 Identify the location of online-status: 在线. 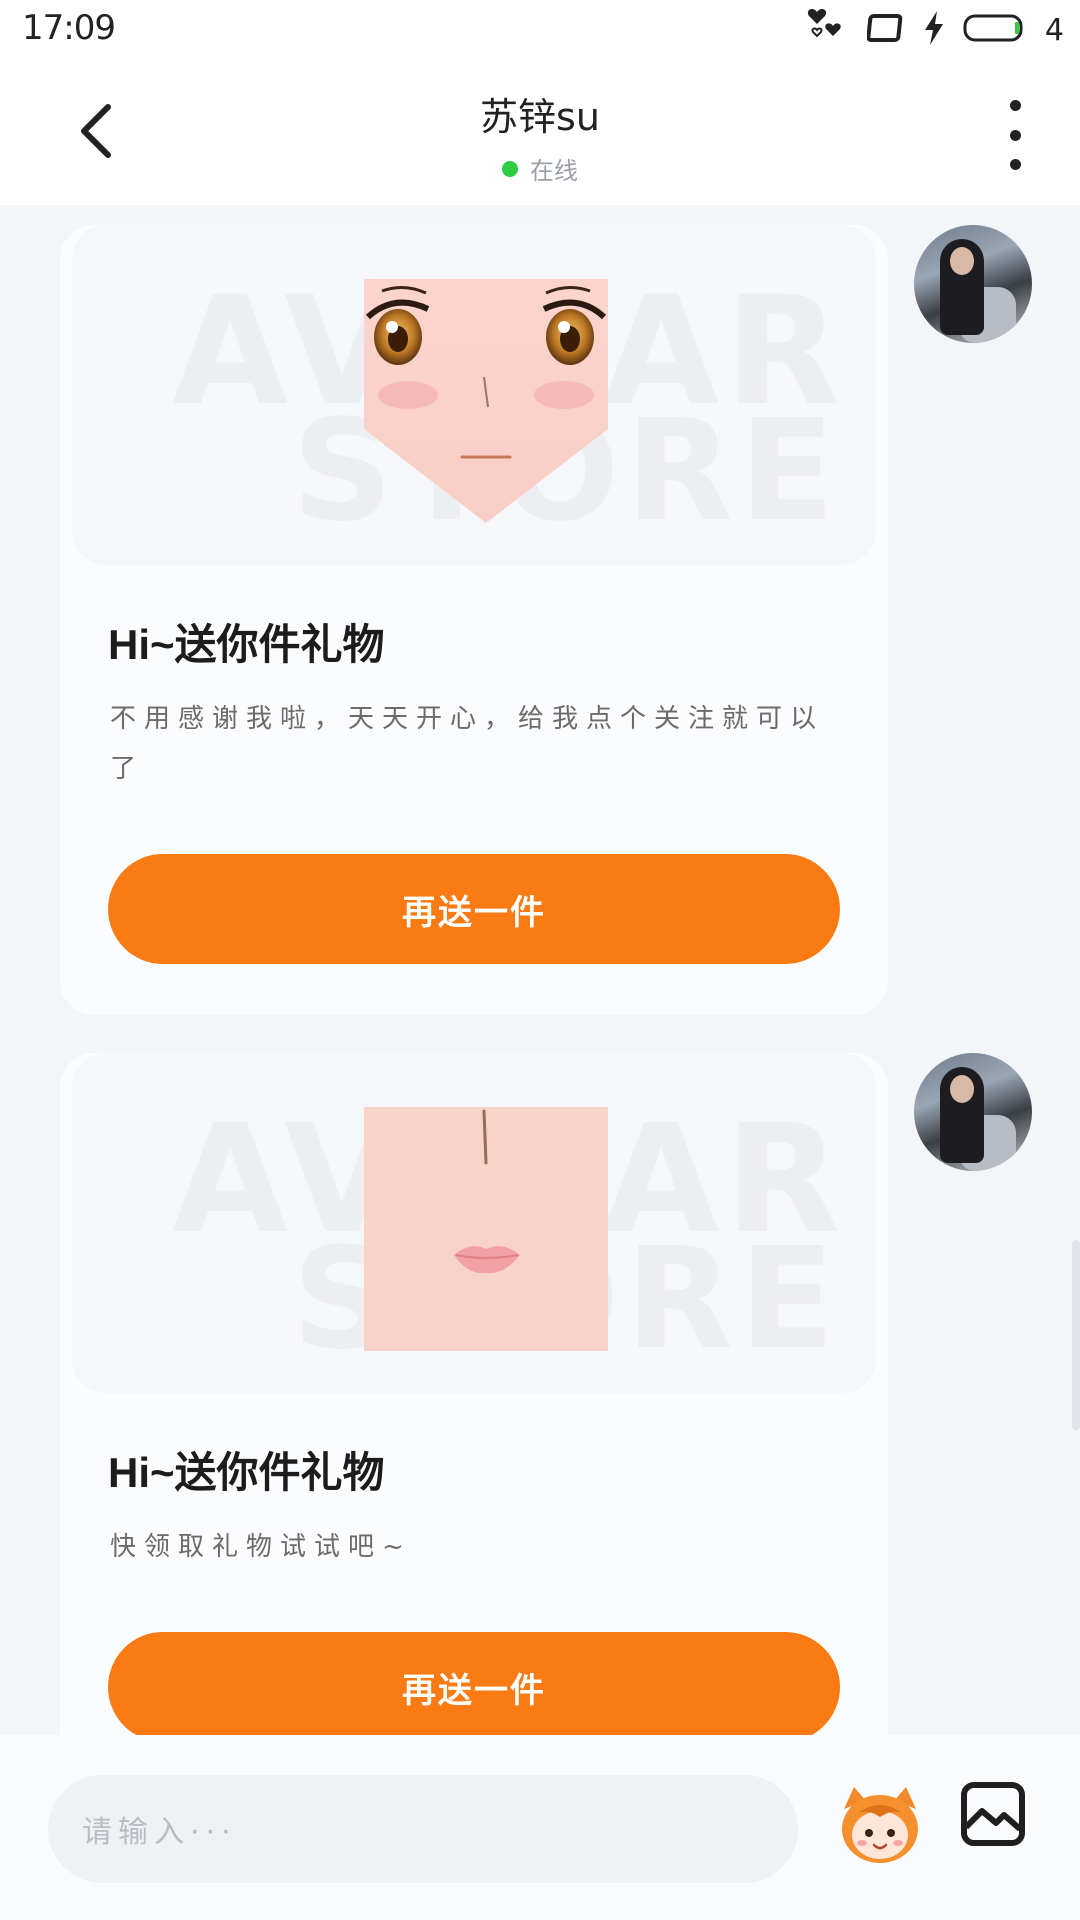
(540, 168).